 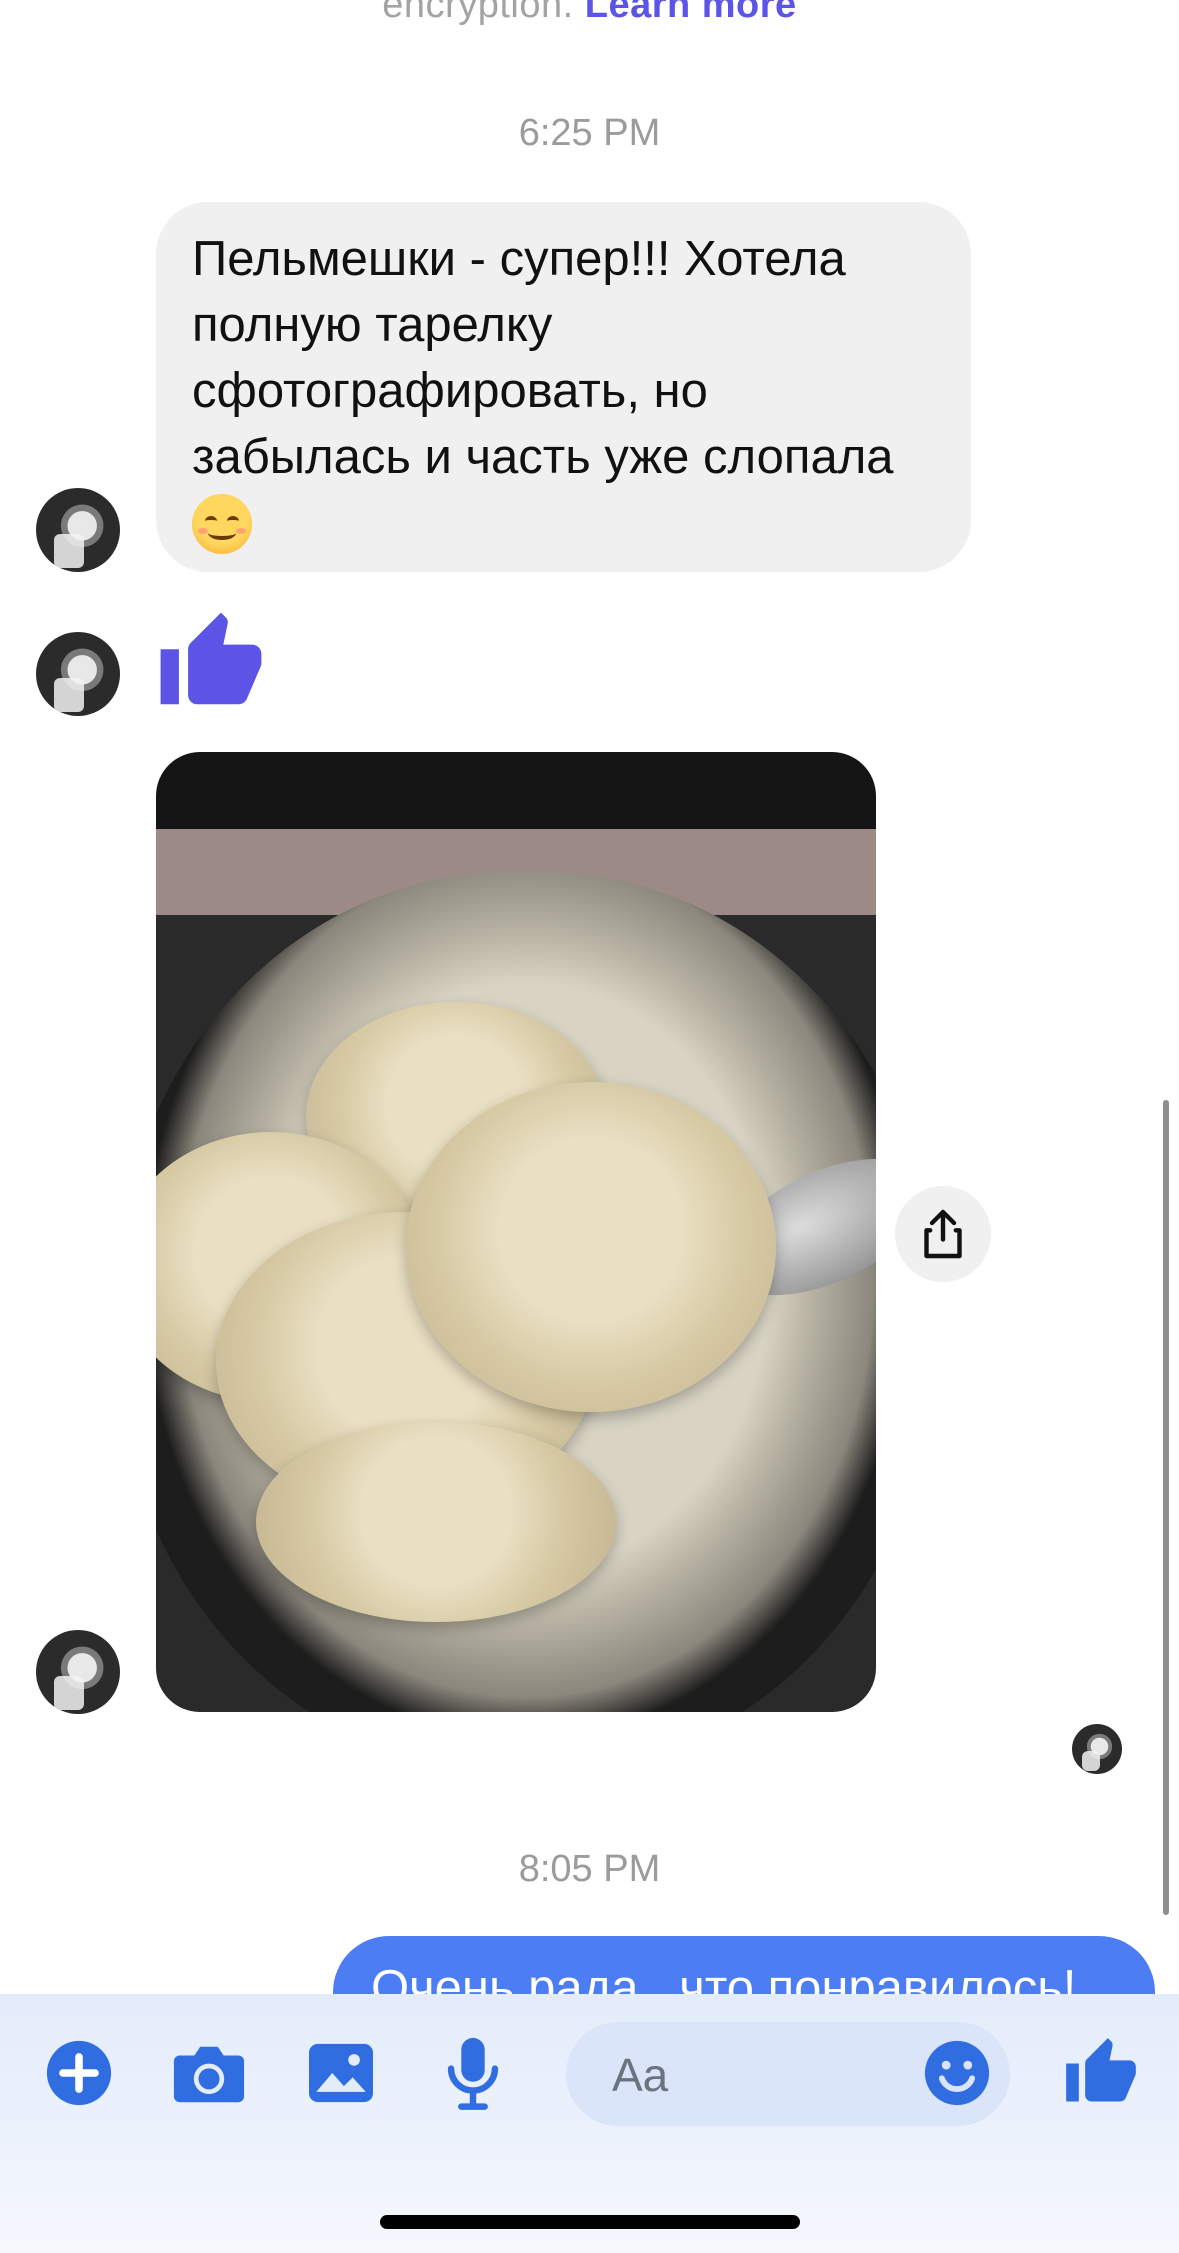 I want to click on message-input-placeholder: Aa, so click(x=640, y=2075).